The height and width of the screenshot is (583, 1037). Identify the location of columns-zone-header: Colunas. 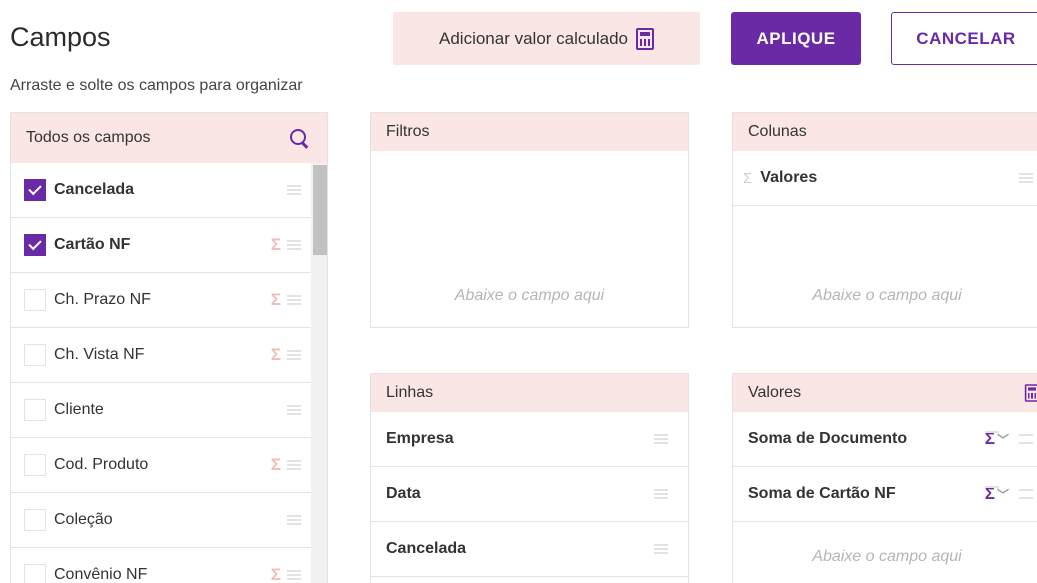
(885, 132).